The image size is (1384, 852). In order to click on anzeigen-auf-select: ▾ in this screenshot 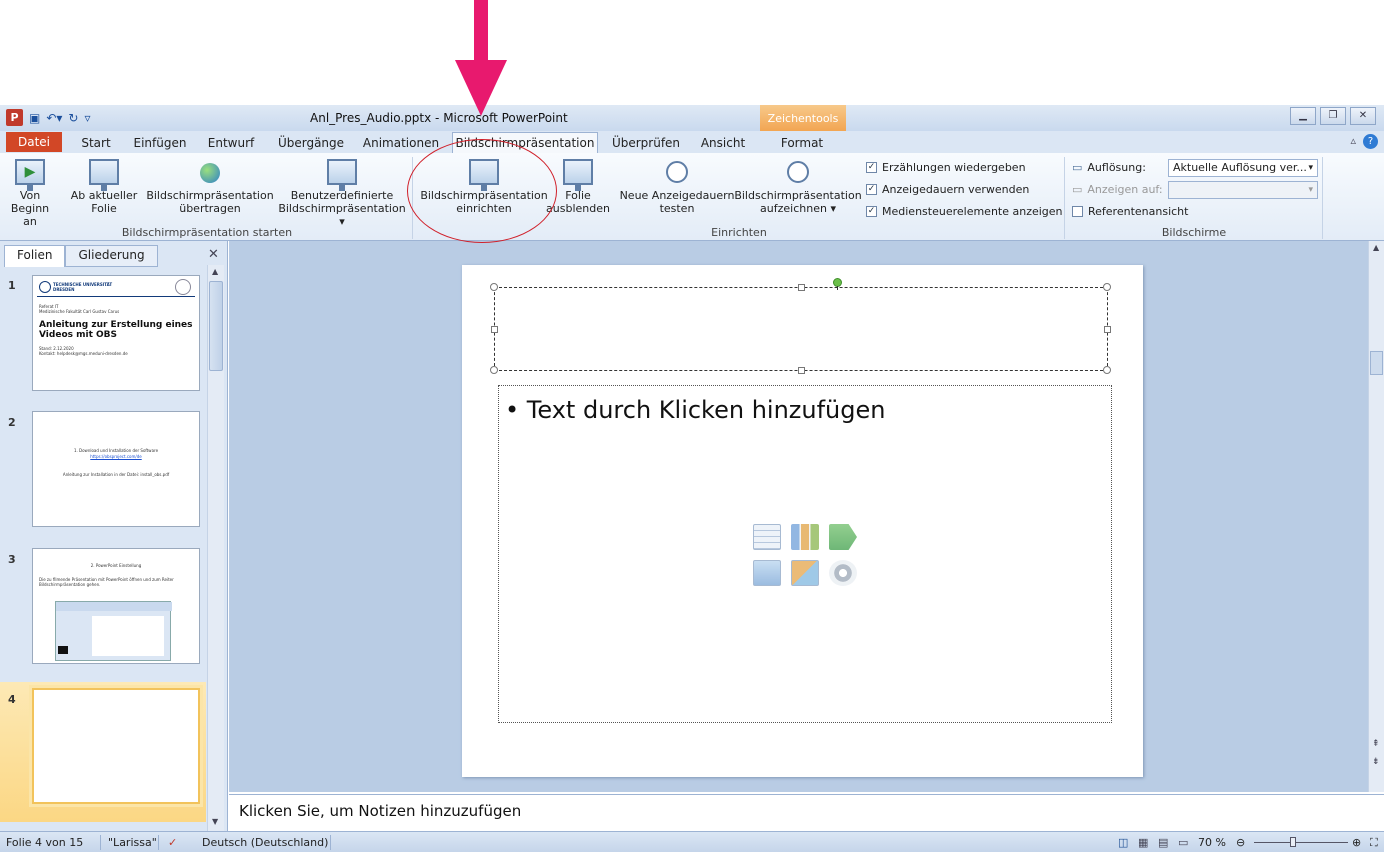, I will do `click(1243, 190)`.